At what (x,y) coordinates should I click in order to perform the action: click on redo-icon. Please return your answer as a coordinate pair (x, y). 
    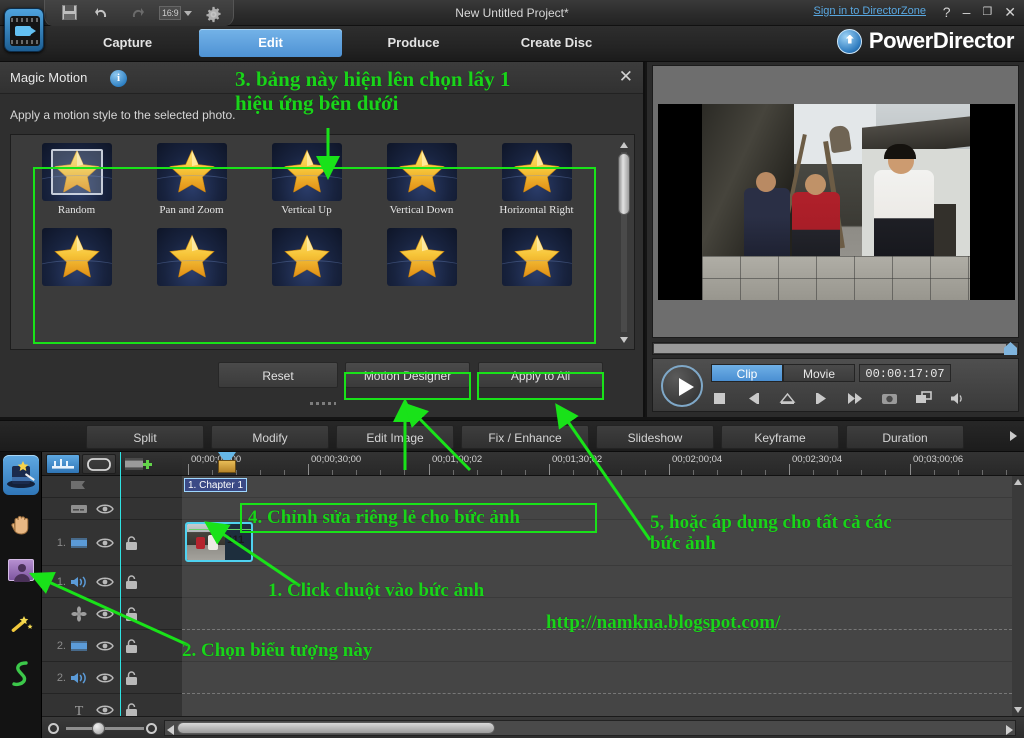
    Looking at the image, I should click on (136, 13).